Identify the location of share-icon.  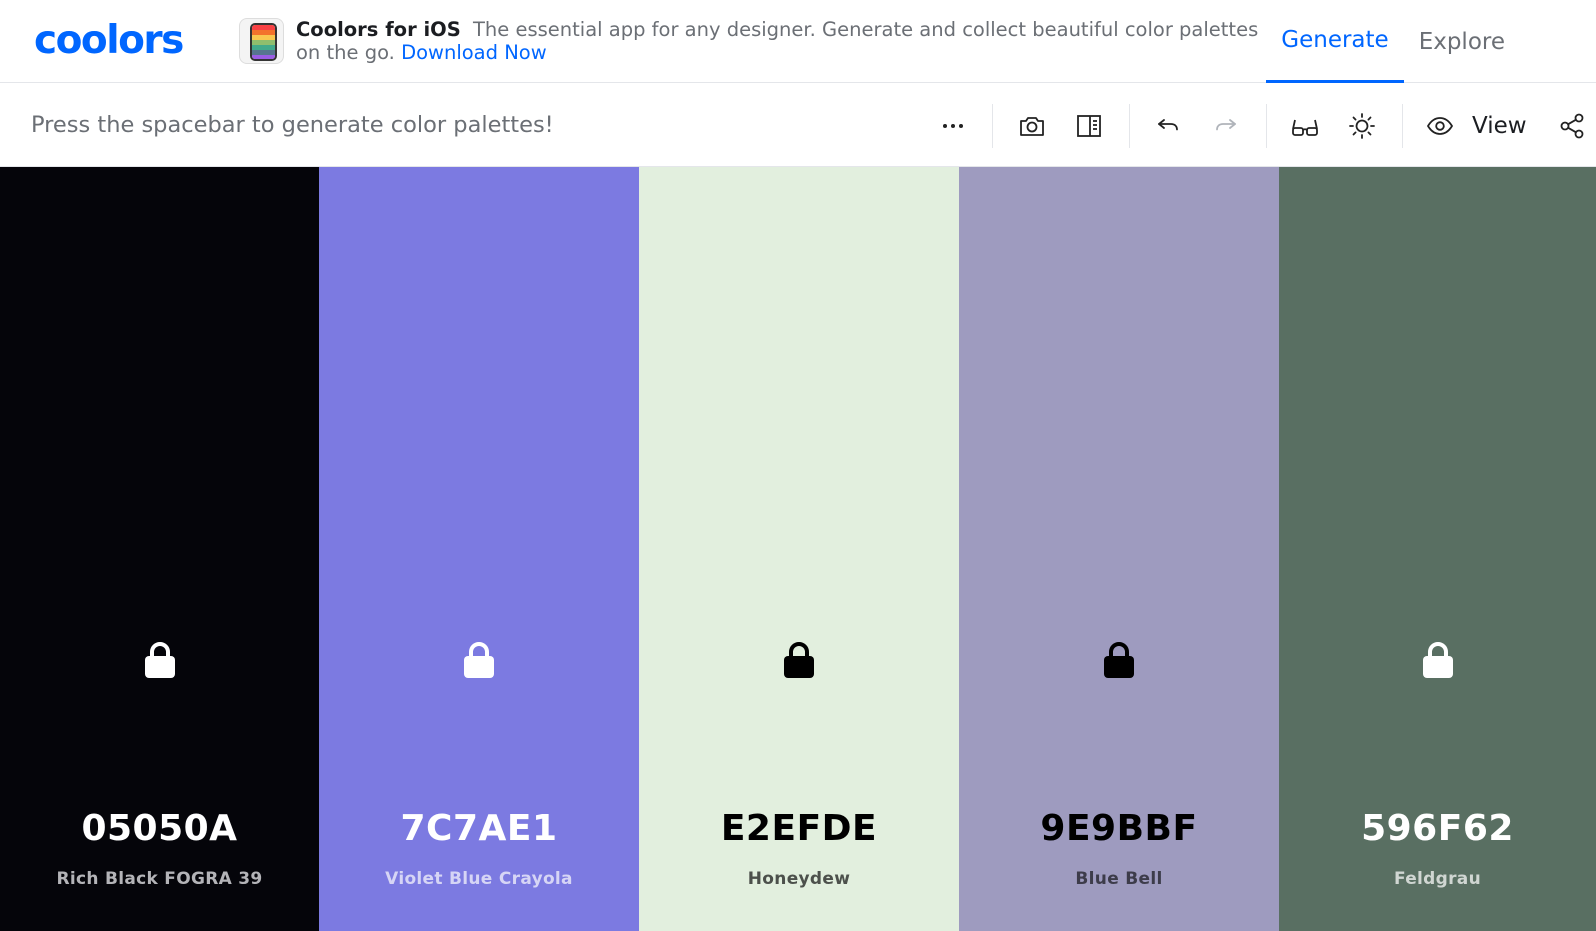
(1572, 126).